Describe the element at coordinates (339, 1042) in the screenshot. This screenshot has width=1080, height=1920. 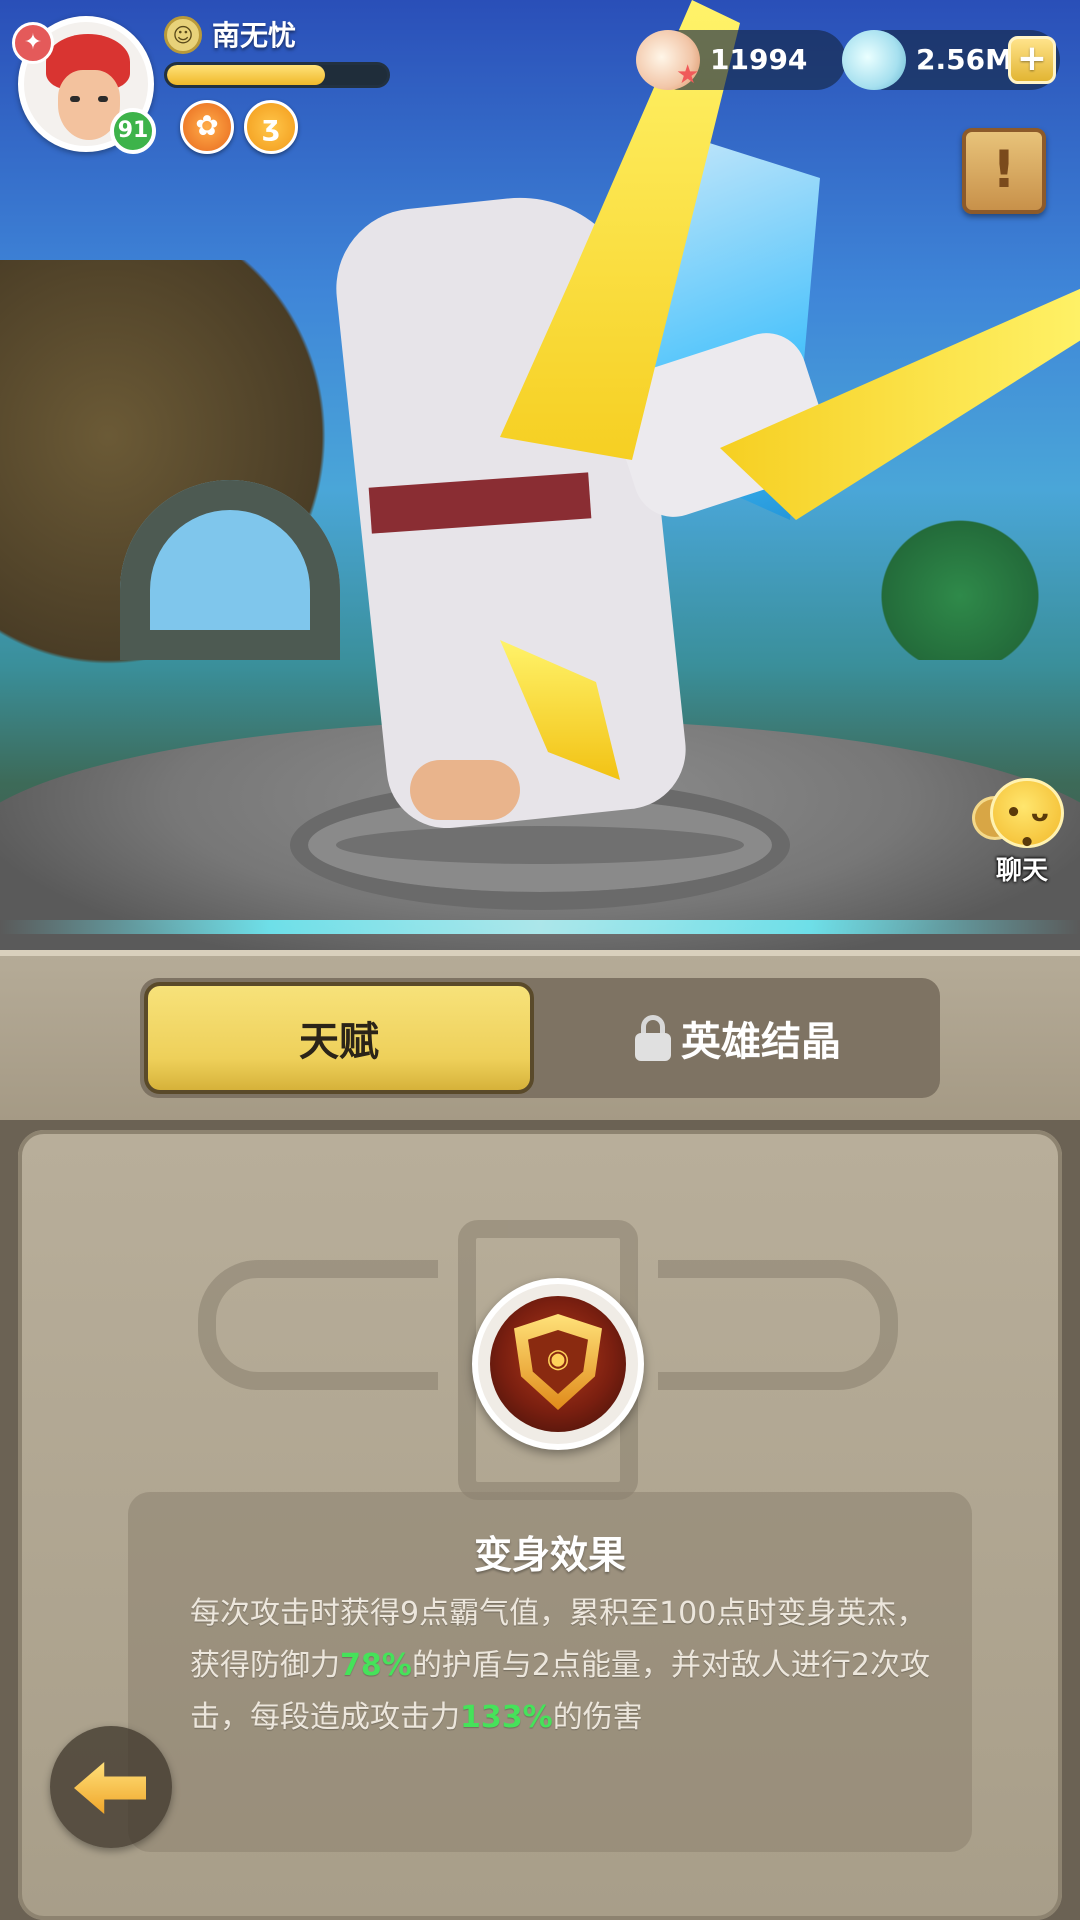
I see `tab-talent-label: 天赋` at that location.